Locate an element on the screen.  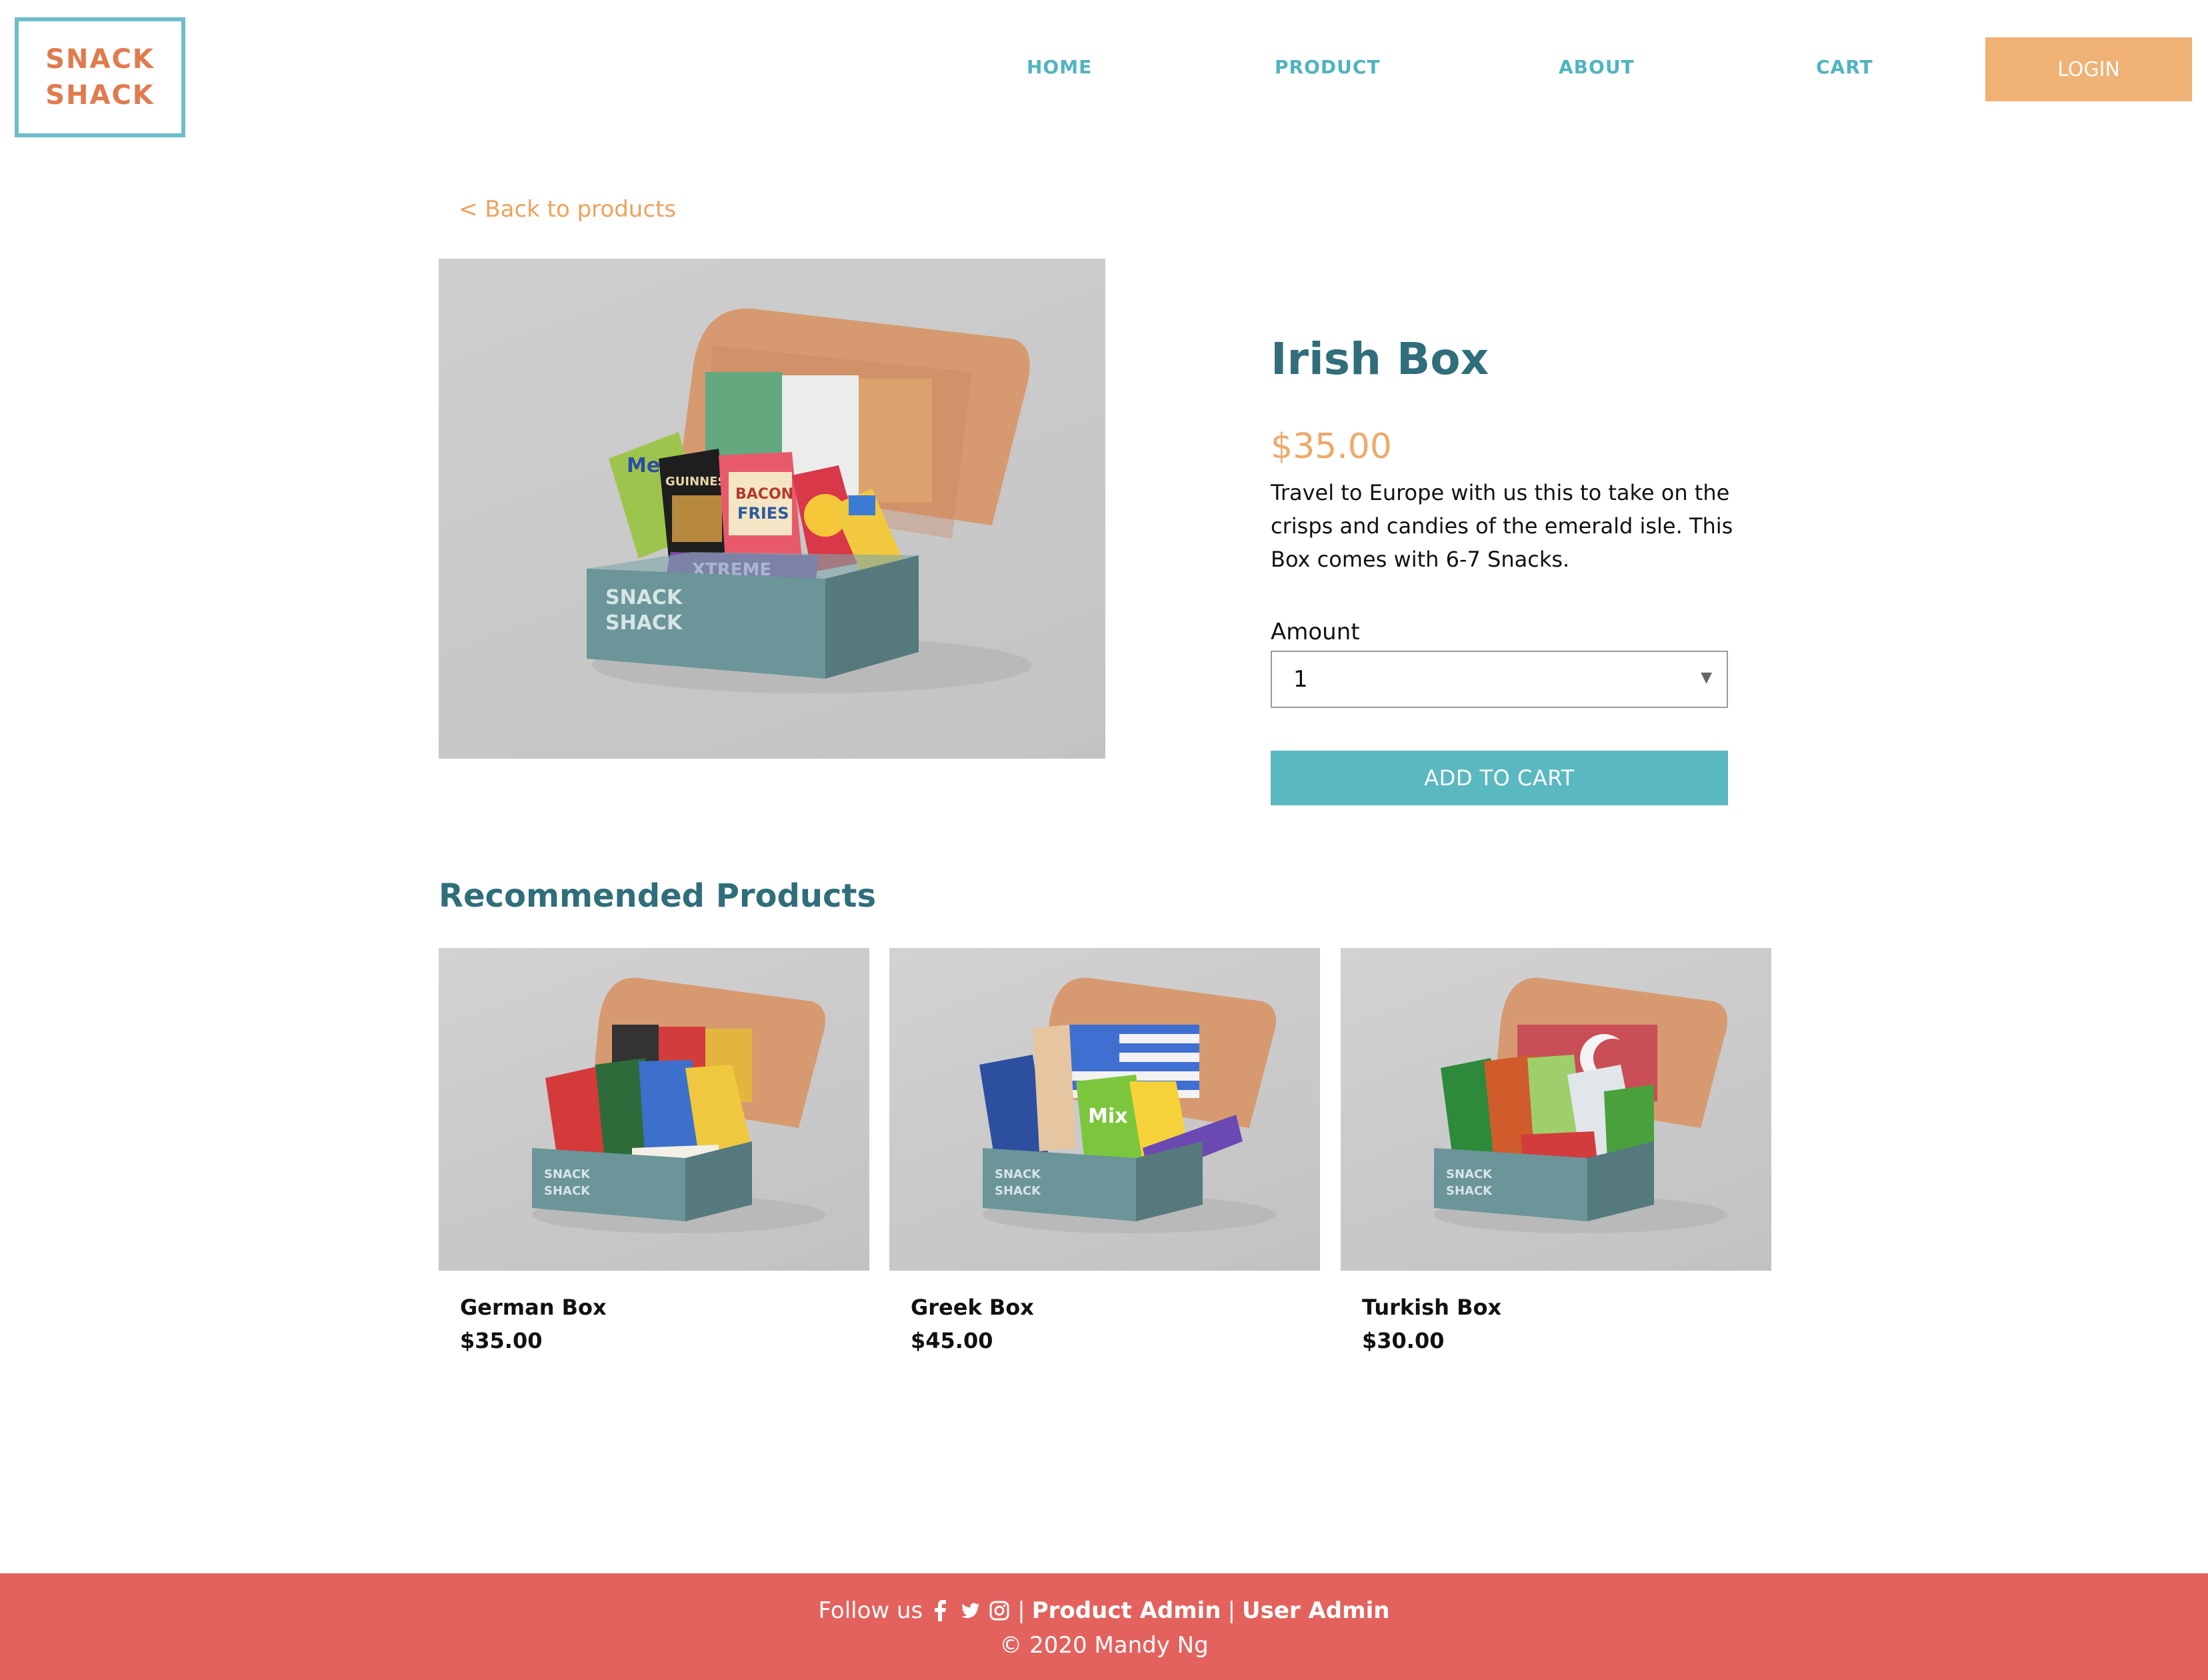
product-price: $35.00 is located at coordinates (1331, 447).